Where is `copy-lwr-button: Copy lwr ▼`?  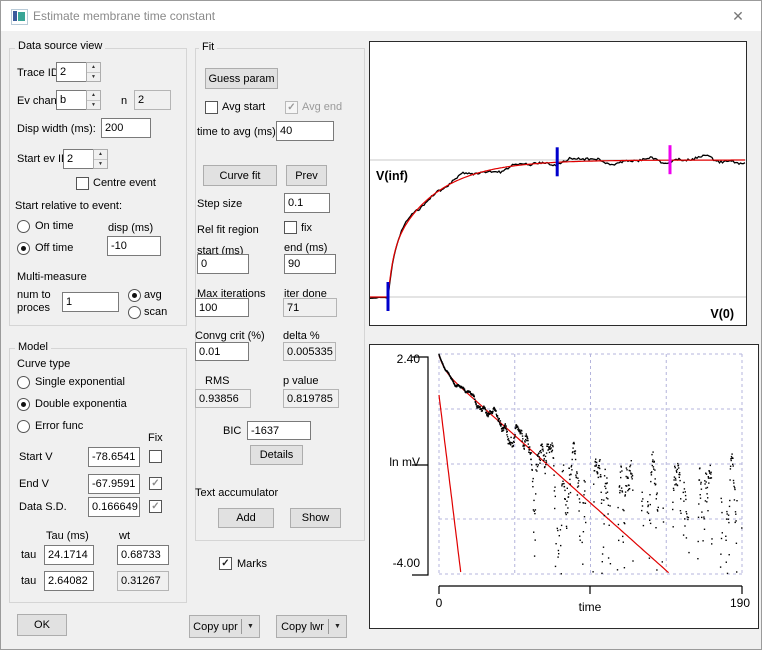 copy-lwr-button: Copy lwr ▼ is located at coordinates (311, 626).